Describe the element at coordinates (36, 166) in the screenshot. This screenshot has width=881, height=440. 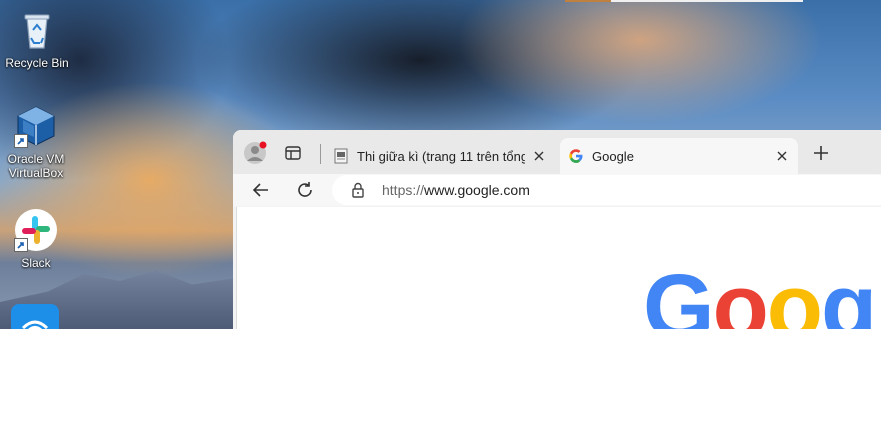
I see `desktop-icon-label: Oracle VM VirtualBox` at that location.